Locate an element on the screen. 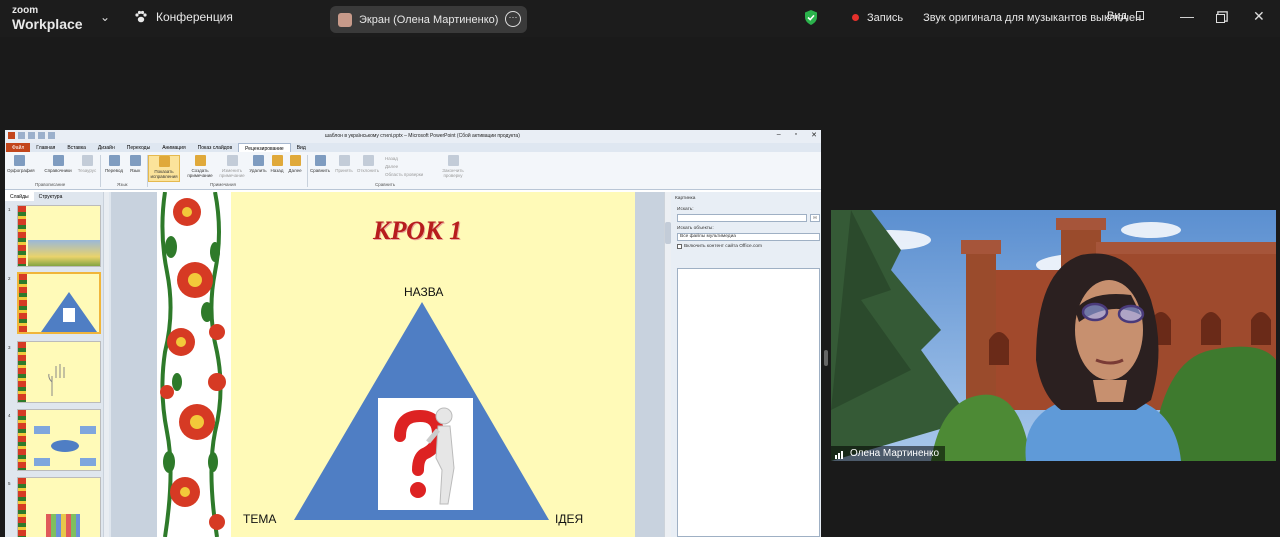  previous-comment-button: Назад is located at coordinates (277, 164).